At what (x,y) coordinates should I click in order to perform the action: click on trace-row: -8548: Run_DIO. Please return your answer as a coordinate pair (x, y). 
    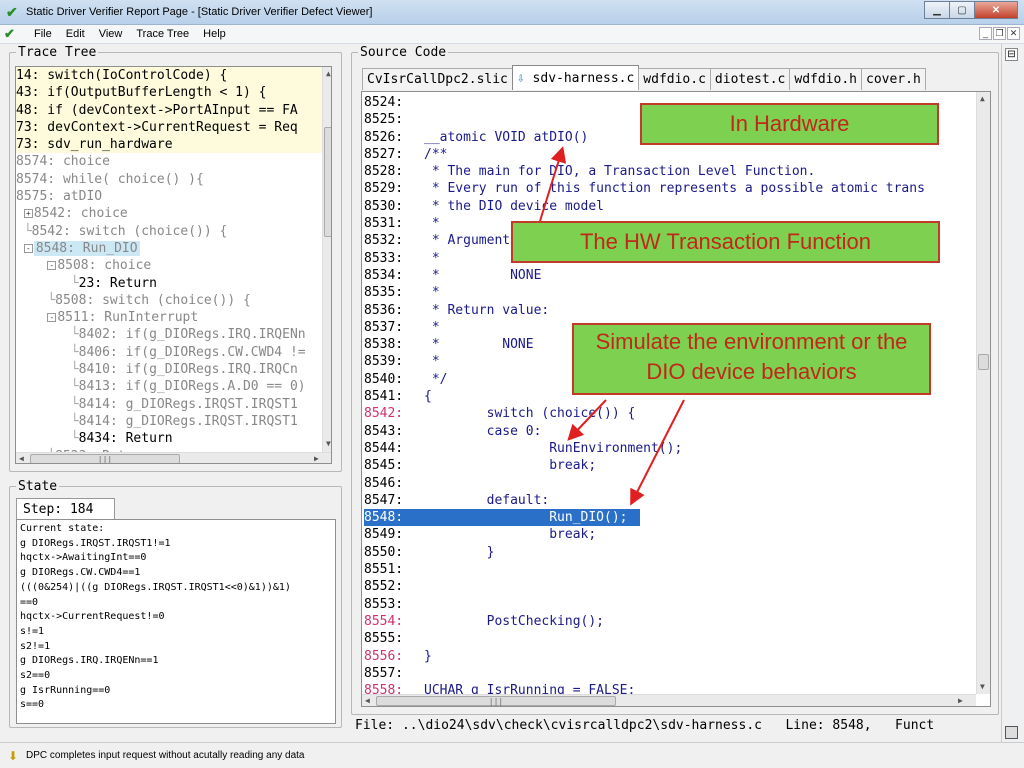
    Looking at the image, I should click on (171, 248).